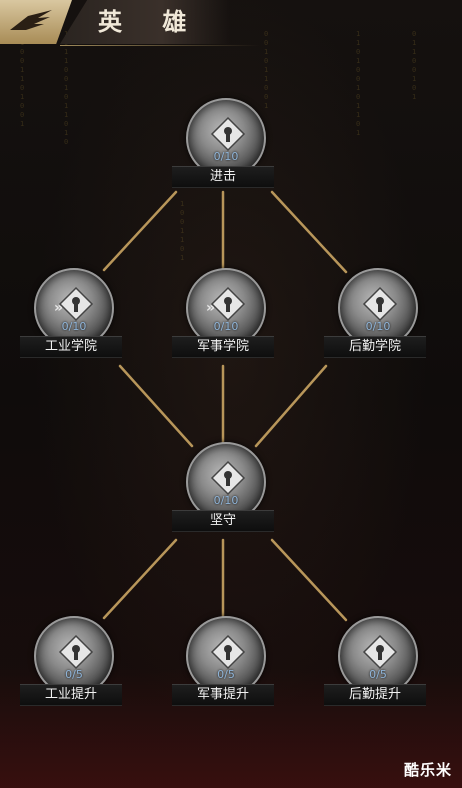 The width and height of the screenshot is (462, 788). I want to click on node-label: 军事提升, so click(223, 695).